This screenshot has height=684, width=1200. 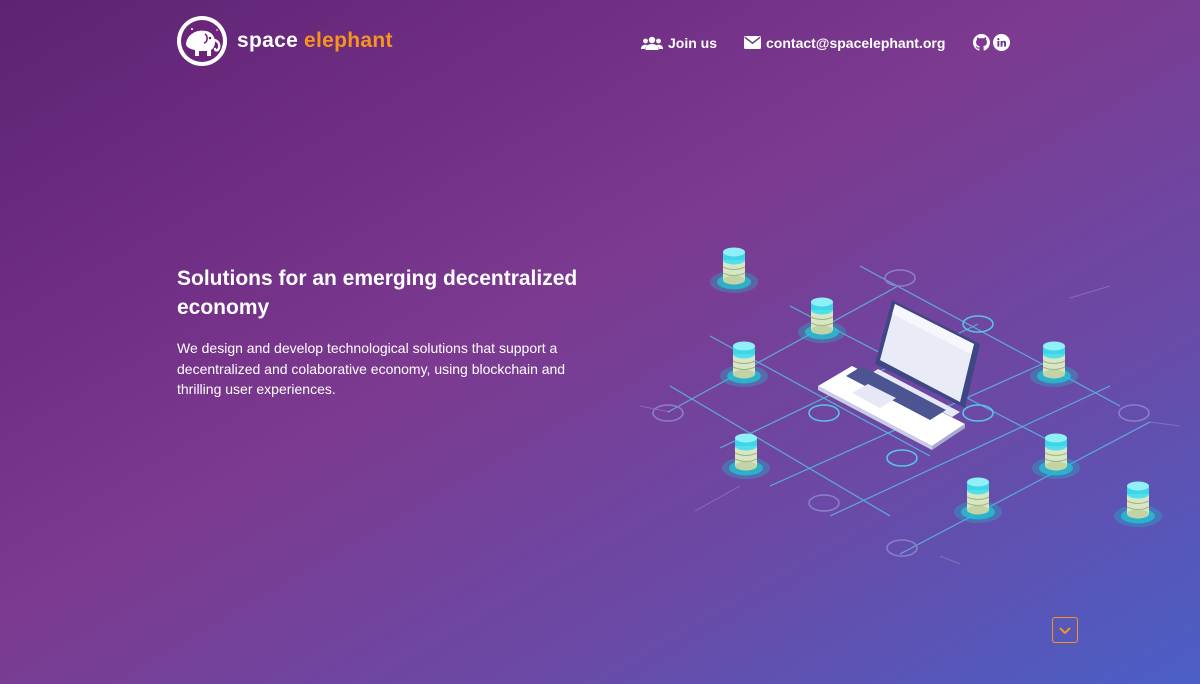 I want to click on linkedin-icon, so click(x=1002, y=42).